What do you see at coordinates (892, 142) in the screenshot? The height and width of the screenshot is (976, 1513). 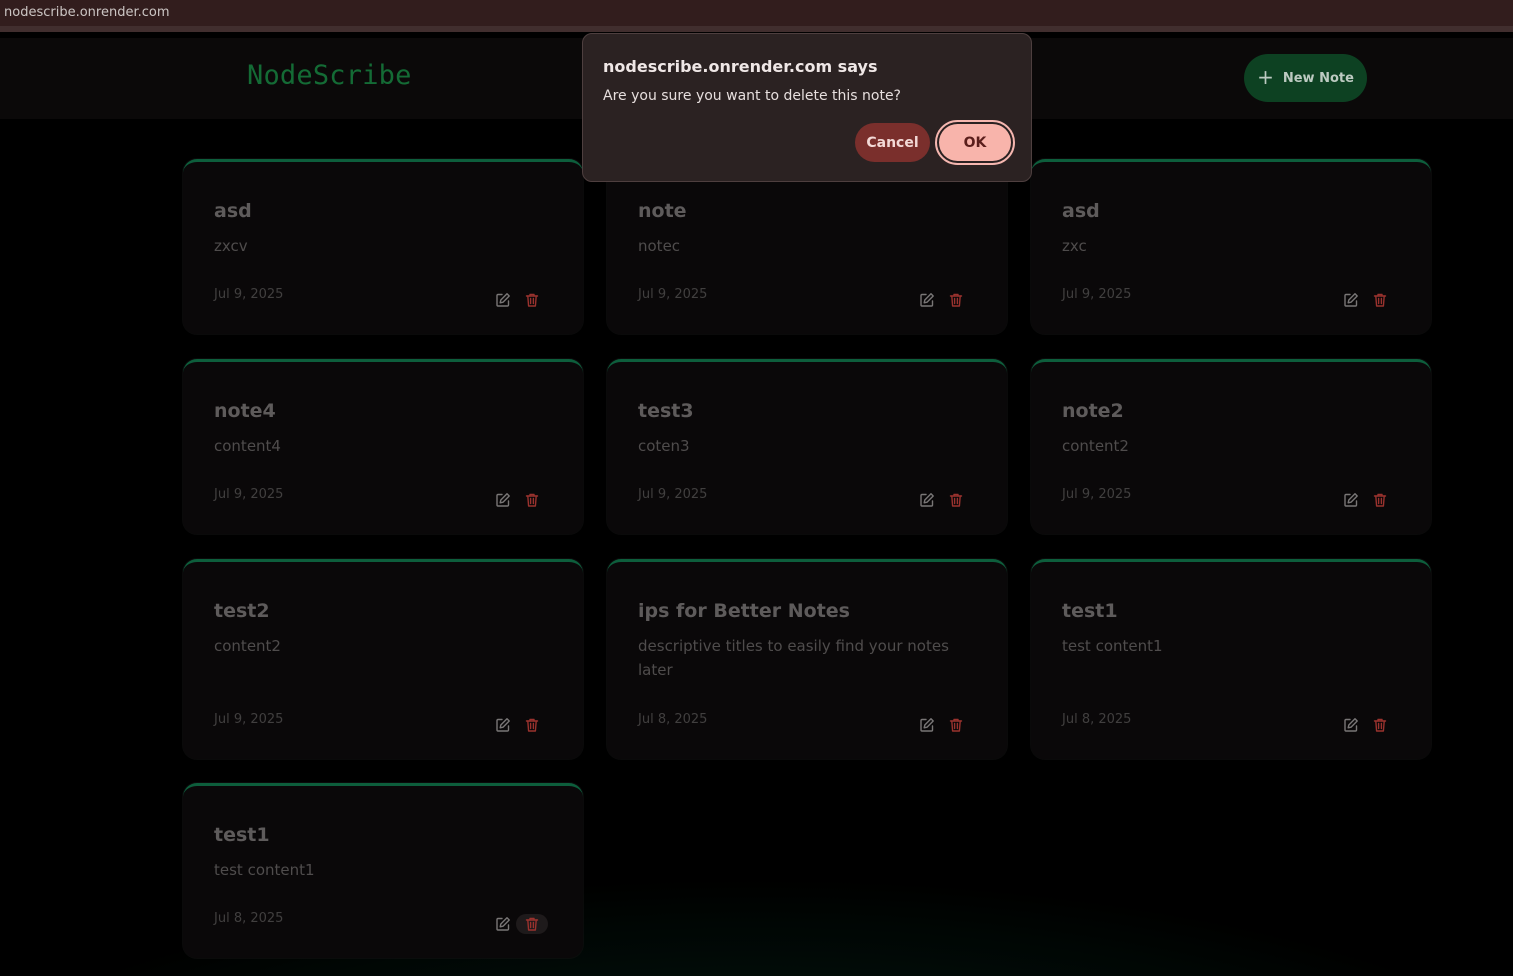 I see `cancel-button: Cancel` at bounding box center [892, 142].